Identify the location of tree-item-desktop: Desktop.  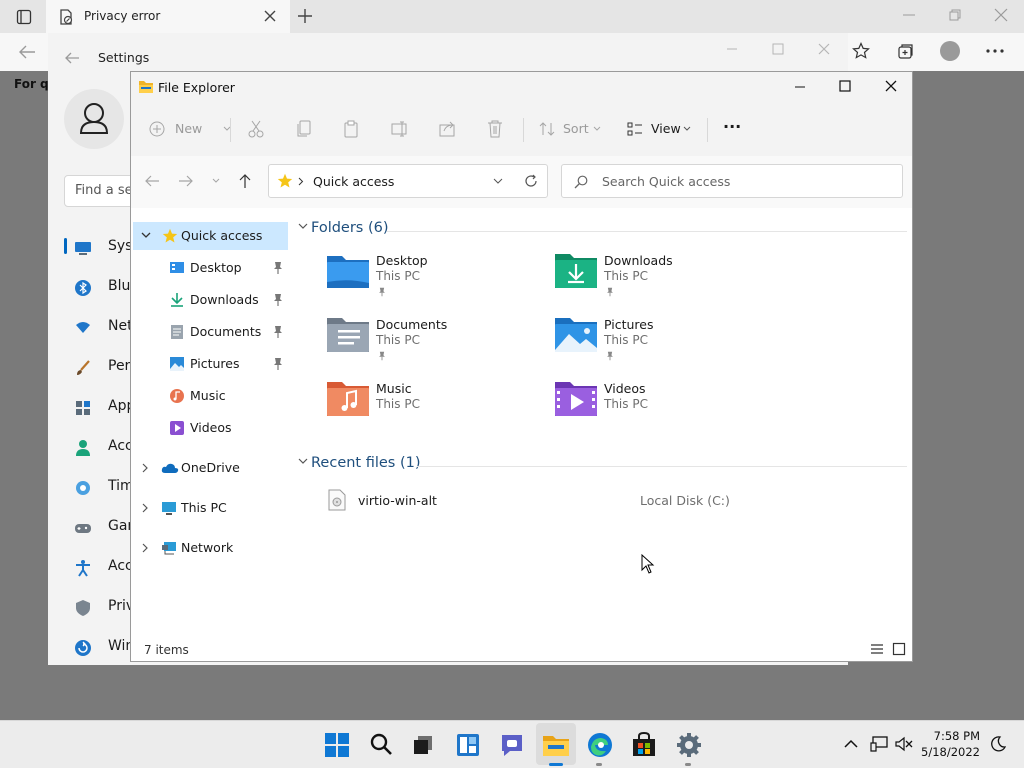
(210, 268).